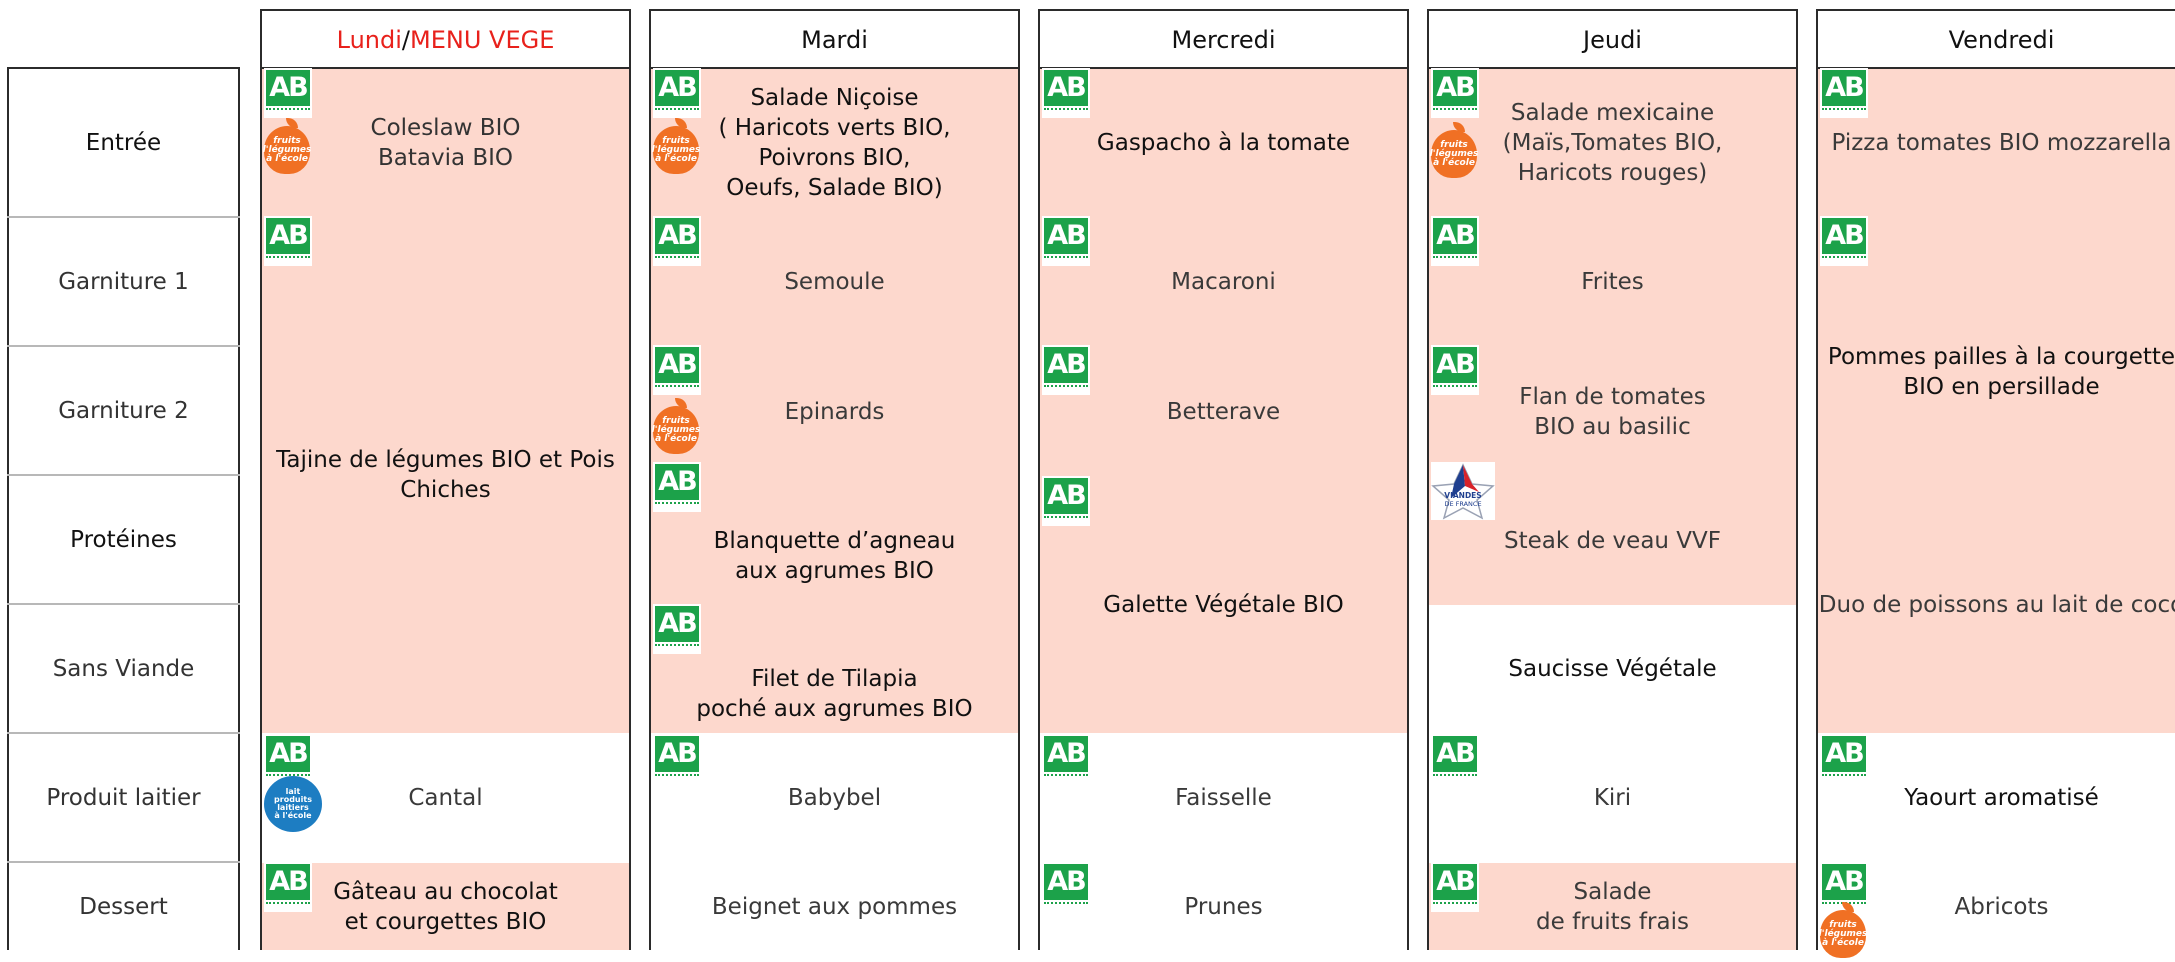  I want to click on mercredi-garniture1-text: Macaroni, so click(1223, 282).